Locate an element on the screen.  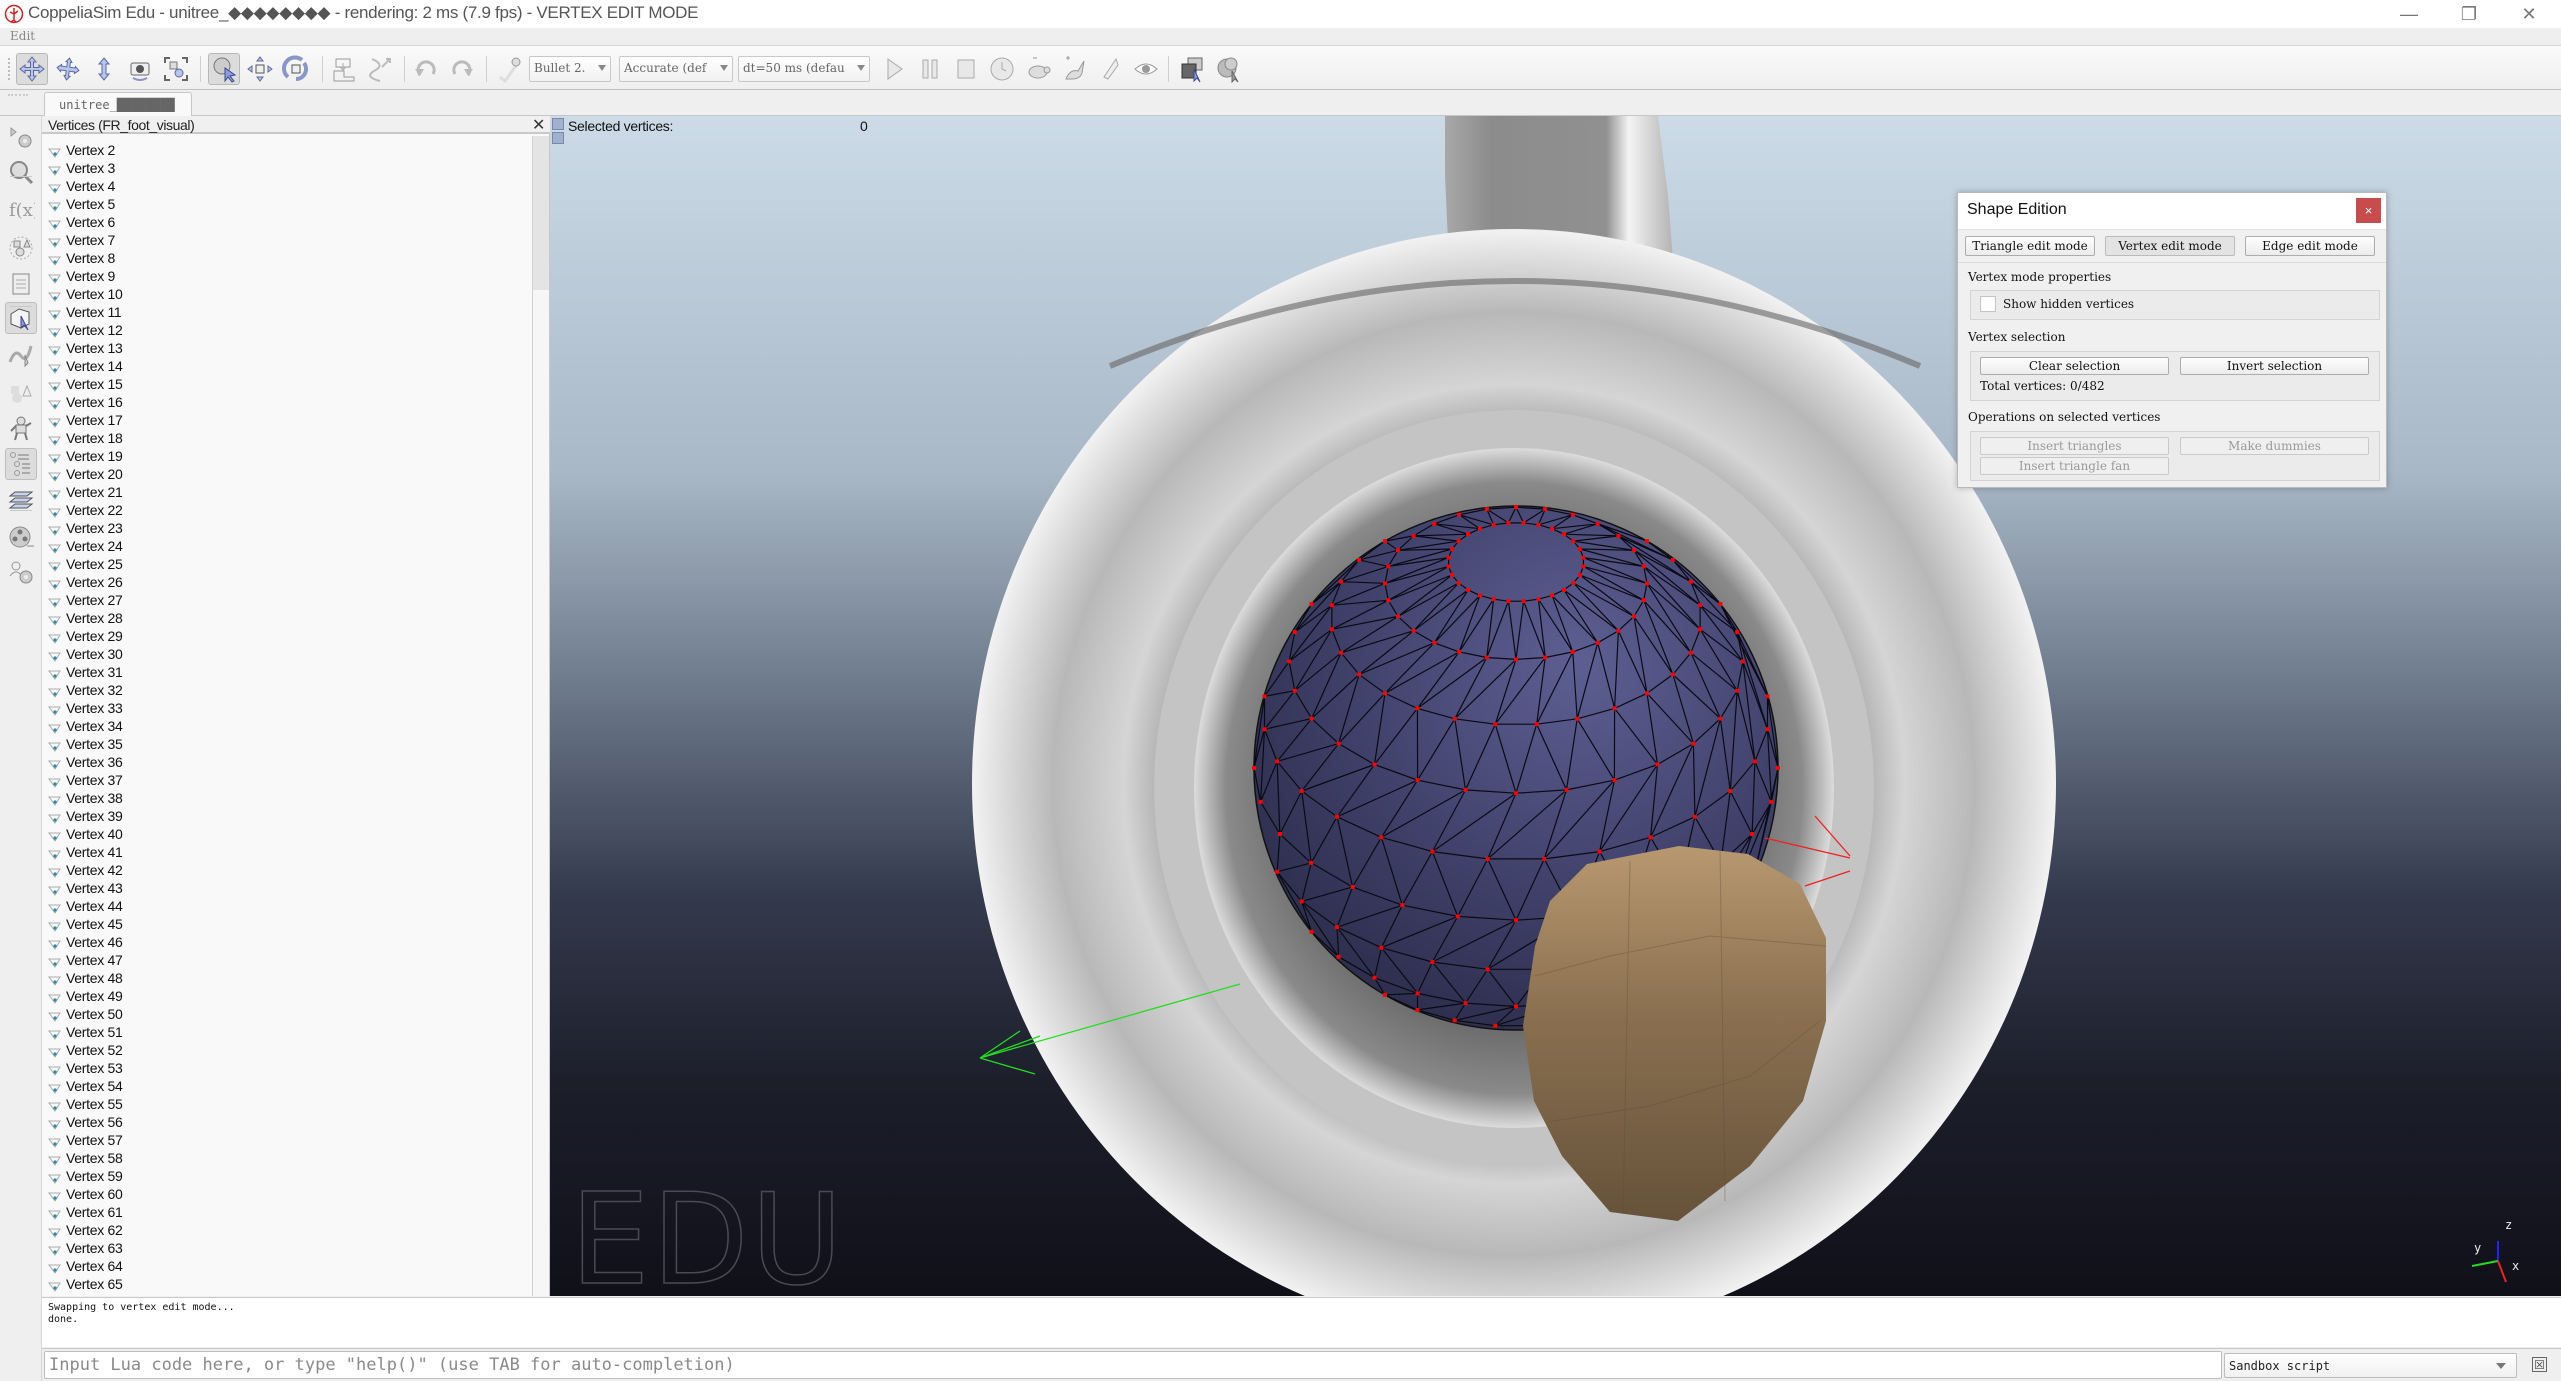
list-item: Vertex 64 is located at coordinates (85, 1266).